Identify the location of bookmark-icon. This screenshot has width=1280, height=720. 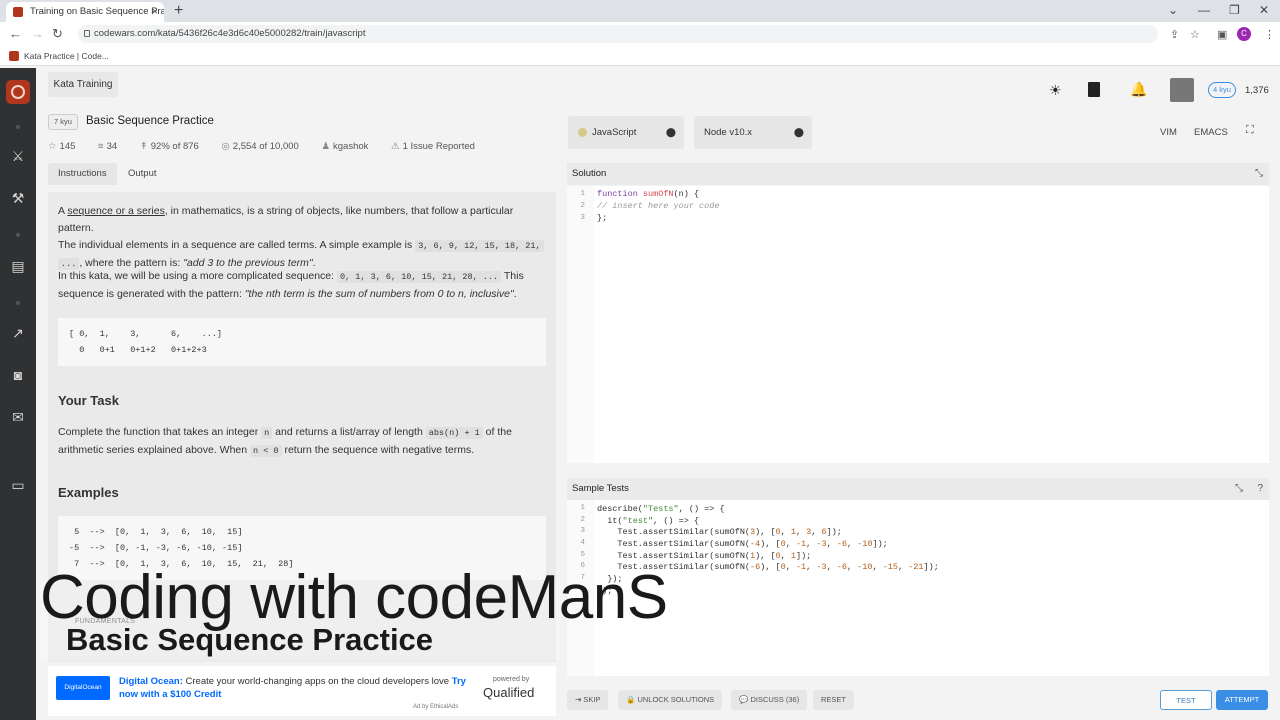
(1094, 89).